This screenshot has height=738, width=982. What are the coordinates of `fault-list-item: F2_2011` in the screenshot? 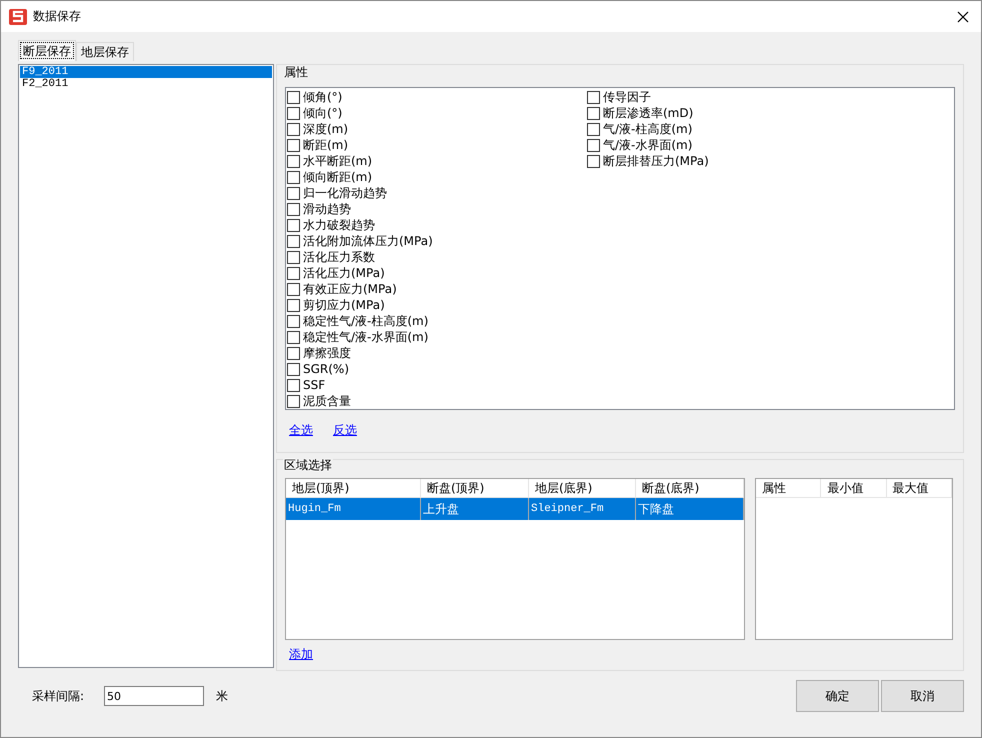 It's located at (146, 84).